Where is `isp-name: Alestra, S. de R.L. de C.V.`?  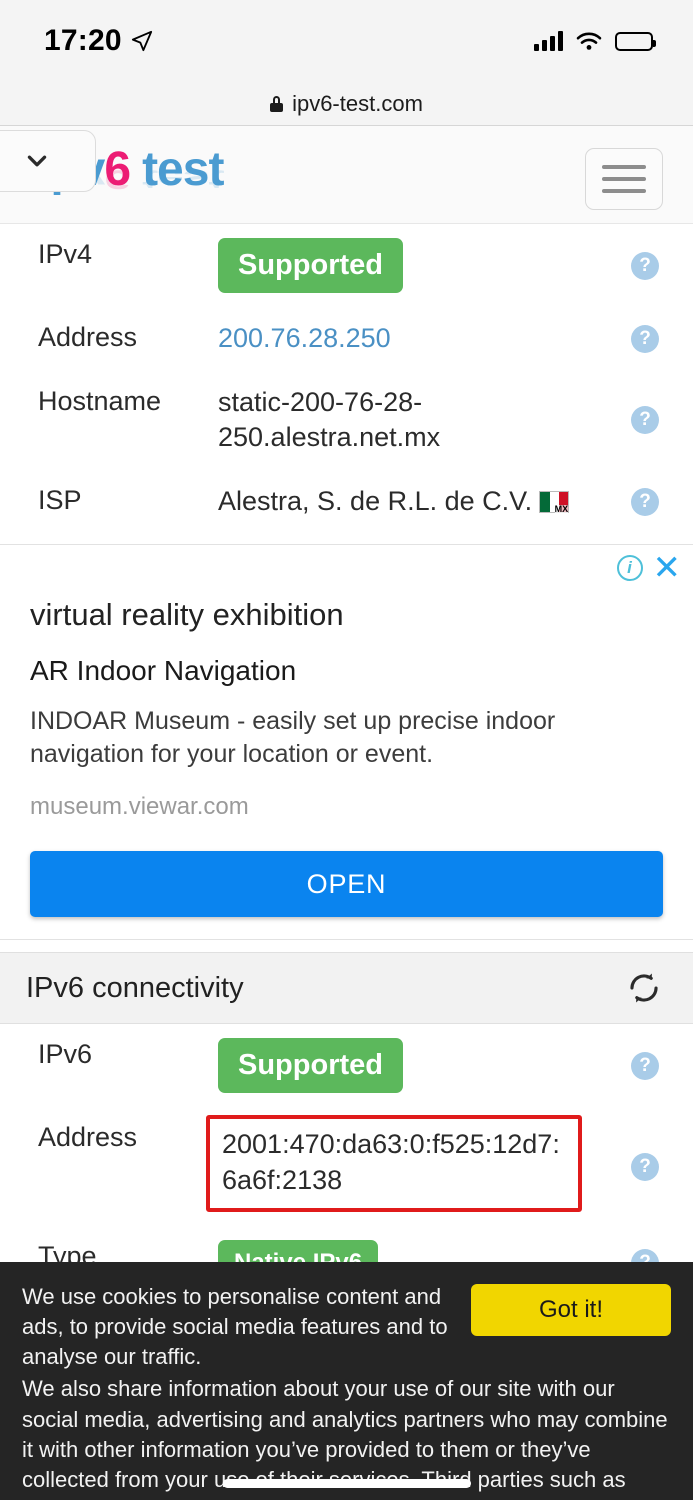 isp-name: Alestra, S. de R.L. de C.V. is located at coordinates (375, 500).